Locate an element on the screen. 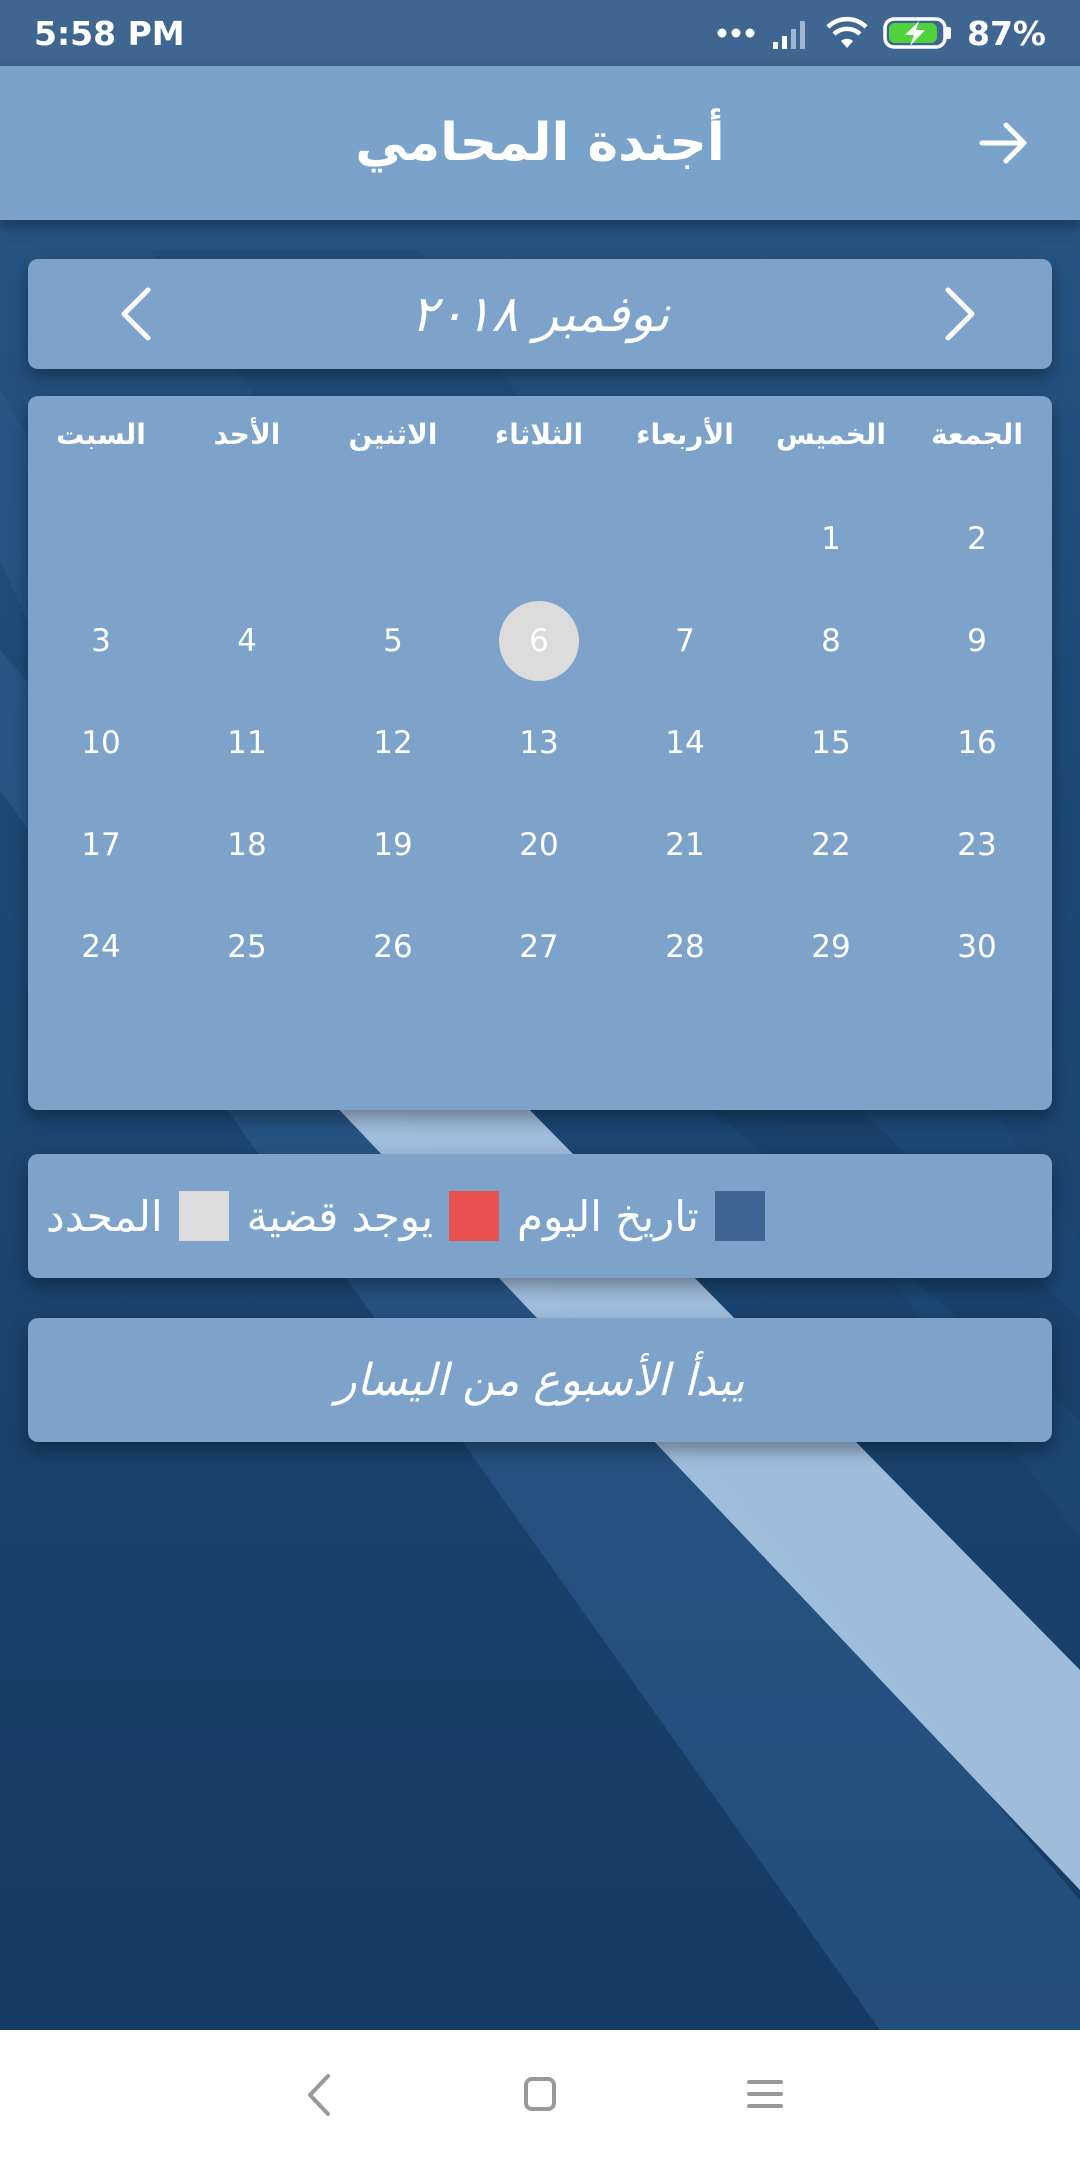 The image size is (1080, 2160). day-cell: 22 is located at coordinates (831, 845).